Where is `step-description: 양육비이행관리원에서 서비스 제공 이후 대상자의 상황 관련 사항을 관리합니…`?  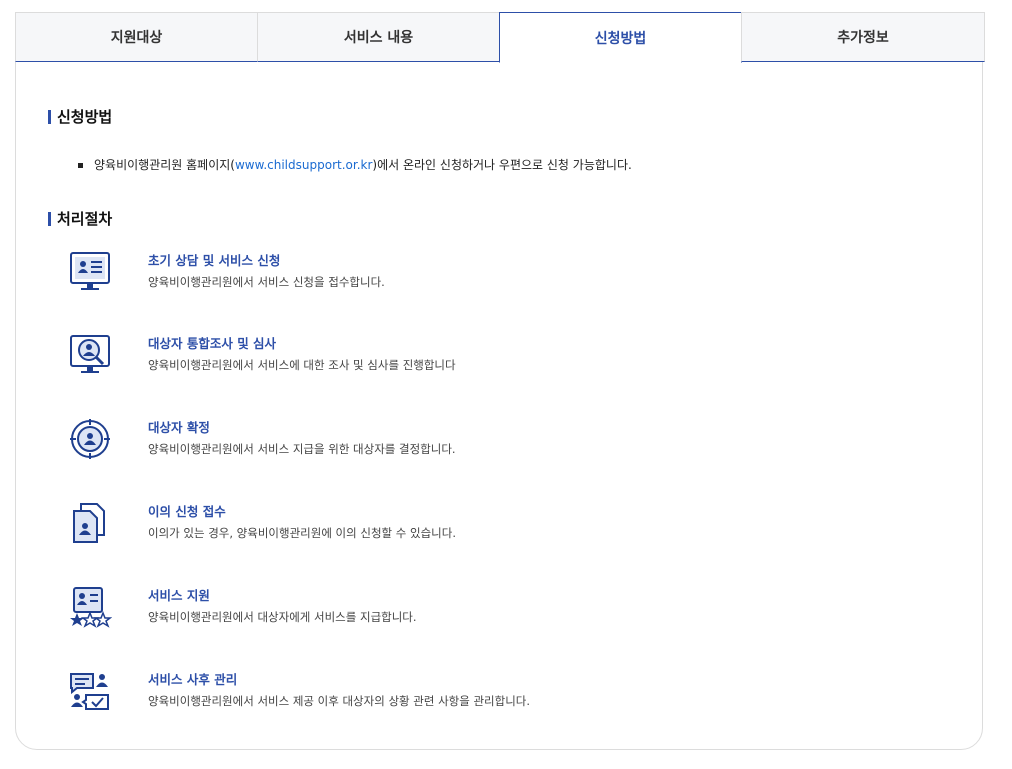
step-description: 양육비이행관리원에서 서비스 제공 이후 대상자의 상황 관련 사항을 관리합니… is located at coordinates (339, 701).